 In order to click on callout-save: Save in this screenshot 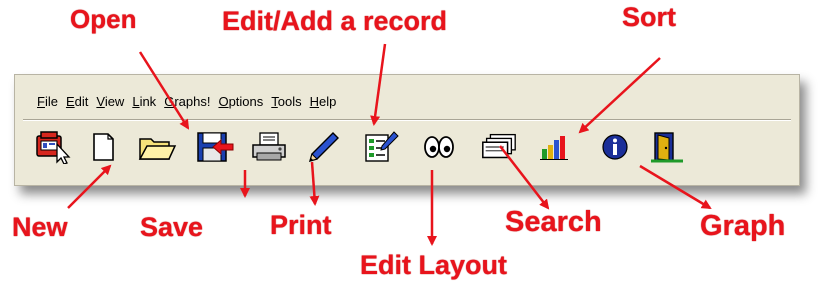, I will do `click(172, 227)`.